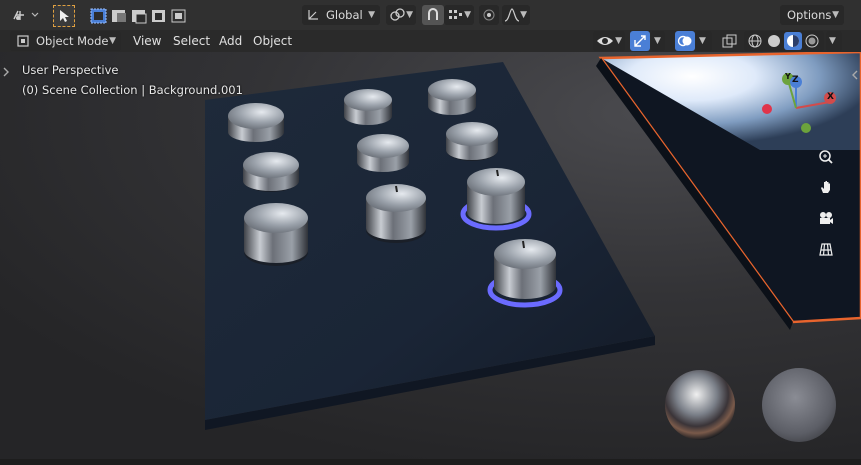  Describe the element at coordinates (812, 41) in the screenshot. I see `shading-rendered-icon` at that location.